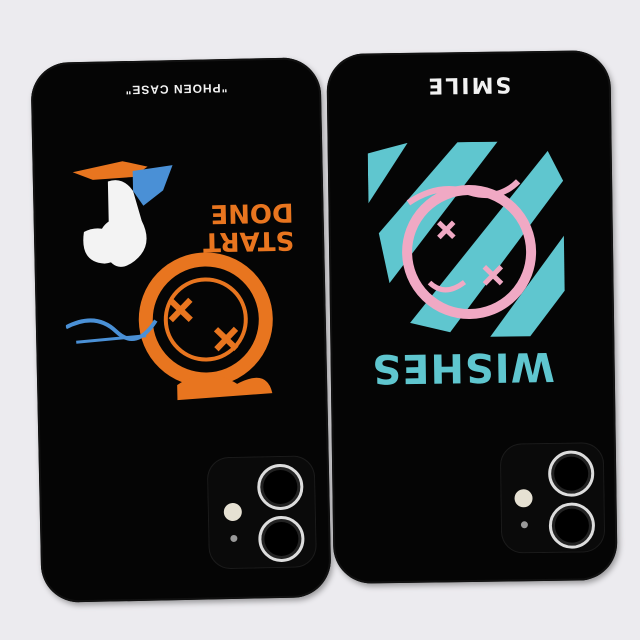 The image size is (640, 640). Describe the element at coordinates (248, 226) in the screenshot. I see `art-text-start-done: START DONE` at that location.